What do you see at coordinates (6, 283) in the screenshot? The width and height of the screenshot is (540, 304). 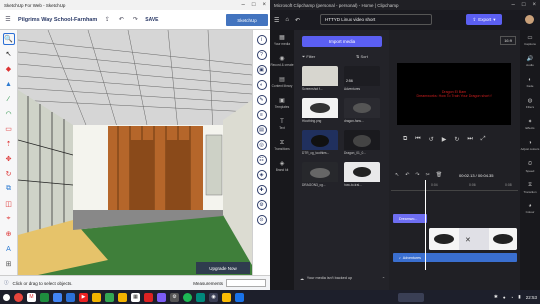 I see `info-icon: ⓘ` at bounding box center [6, 283].